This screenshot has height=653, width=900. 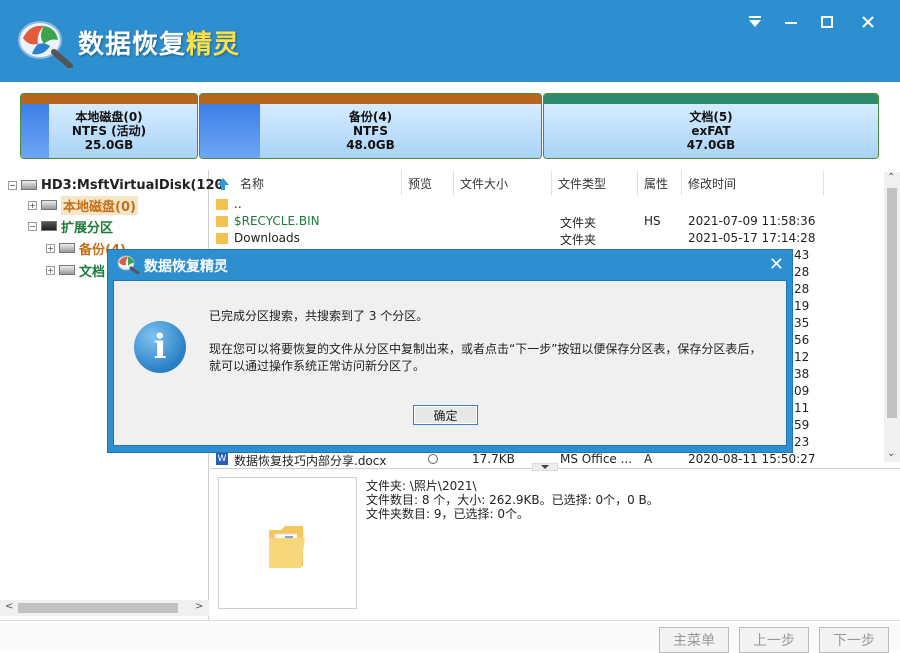 What do you see at coordinates (891, 177) in the screenshot?
I see `scroll-up-icon: ⌃` at bounding box center [891, 177].